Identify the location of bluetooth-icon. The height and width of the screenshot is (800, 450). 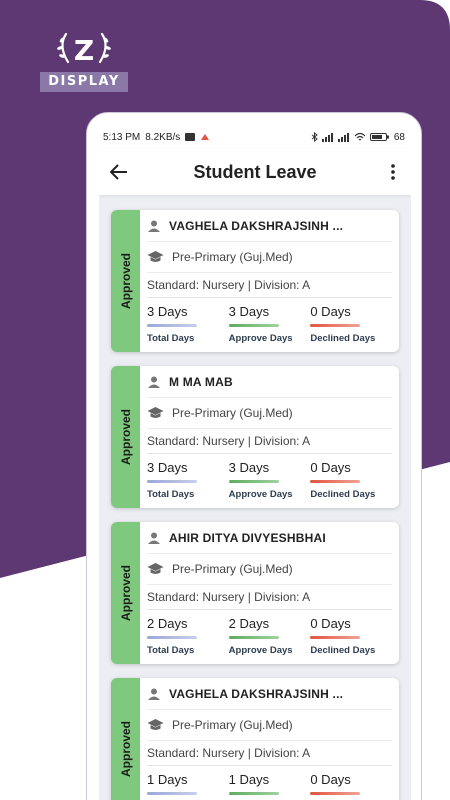
(314, 137).